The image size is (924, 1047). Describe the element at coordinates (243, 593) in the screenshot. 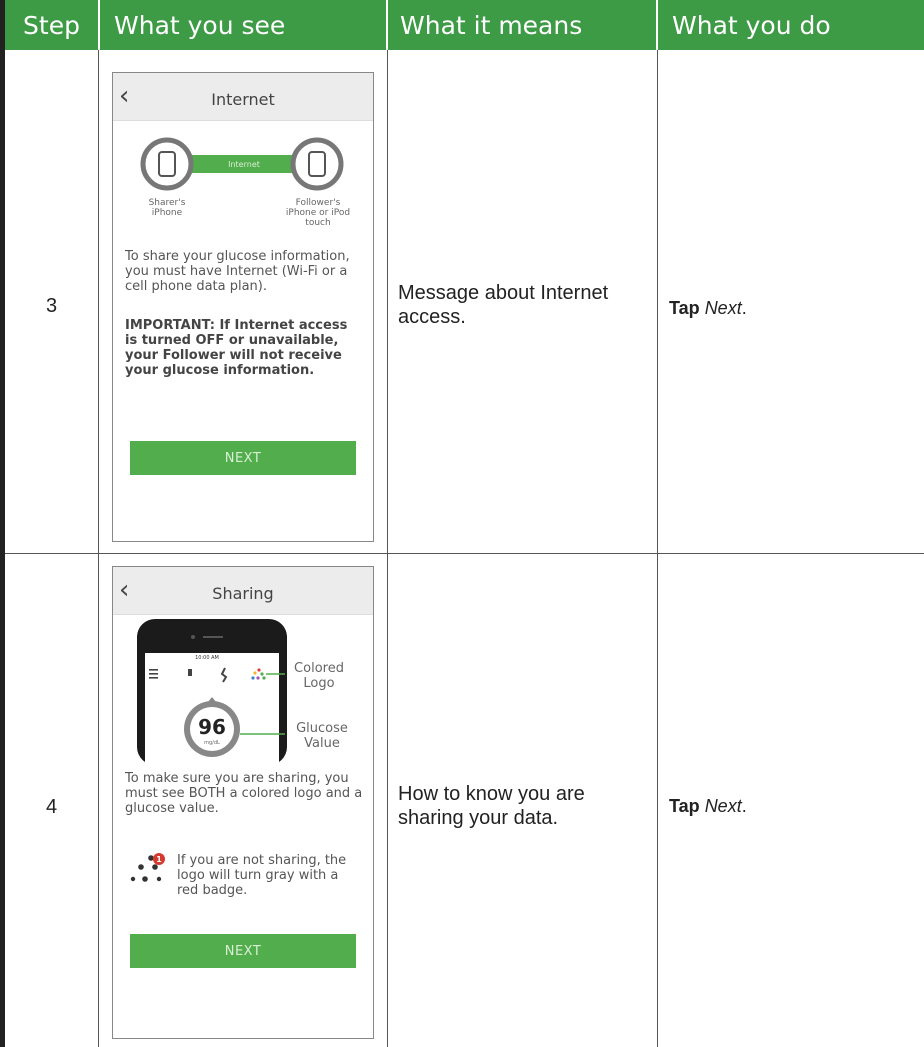

I see `screen-title: Sharing` at that location.